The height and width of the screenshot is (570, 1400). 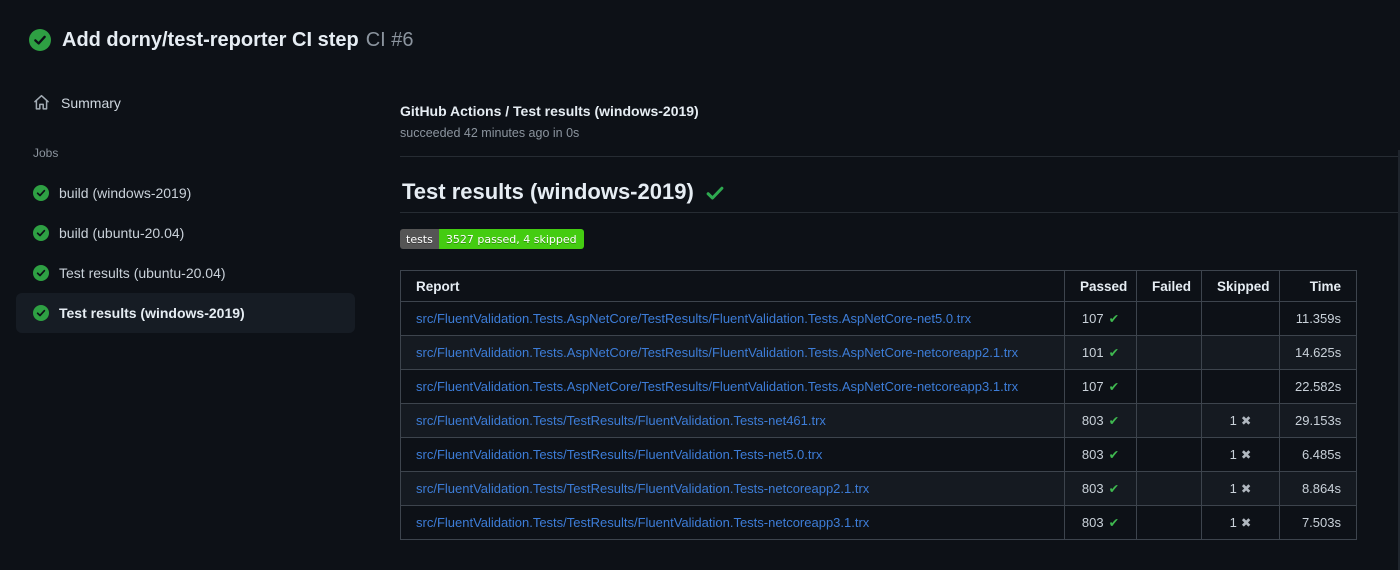 What do you see at coordinates (548, 191) in the screenshot?
I see `section-title-text: Test results (windows-2019)` at bounding box center [548, 191].